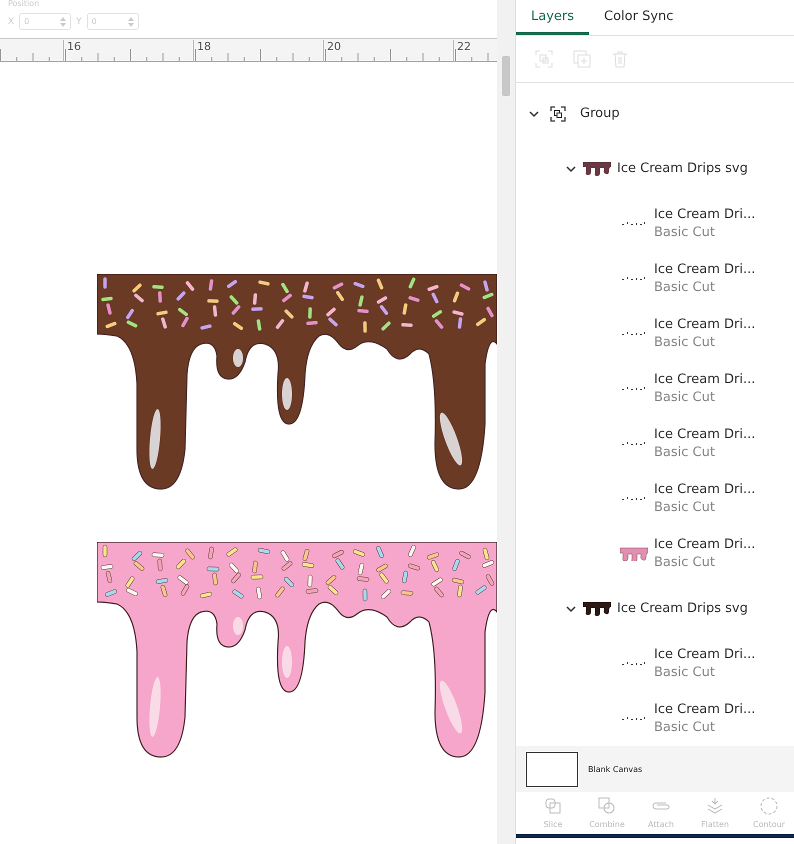 This screenshot has width=794, height=844. Describe the element at coordinates (202, 51) in the screenshot. I see `ruler-label: 18` at that location.